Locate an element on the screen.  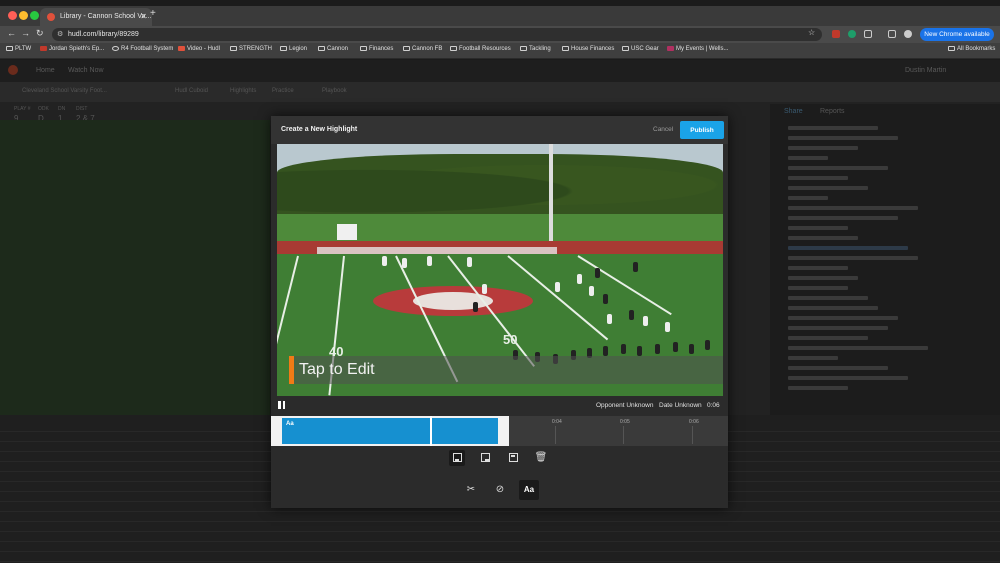
bookmark-item: STRENGTH is located at coordinates (251, 49).